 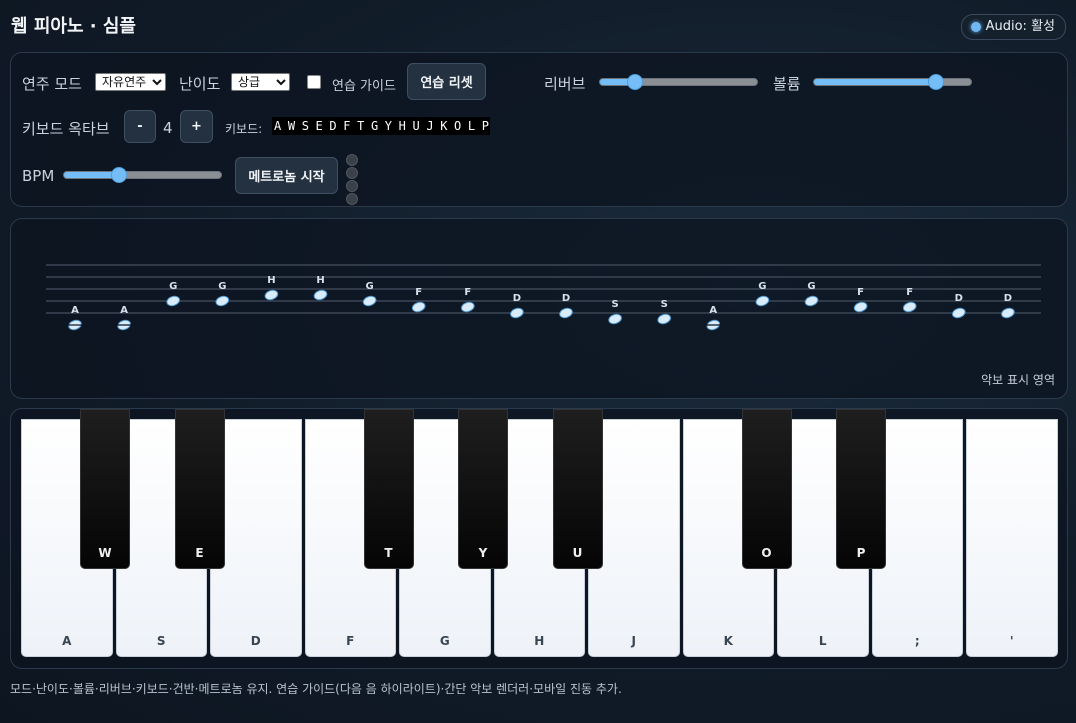 What do you see at coordinates (634, 82) in the screenshot?
I see `reverb-slider-thumb` at bounding box center [634, 82].